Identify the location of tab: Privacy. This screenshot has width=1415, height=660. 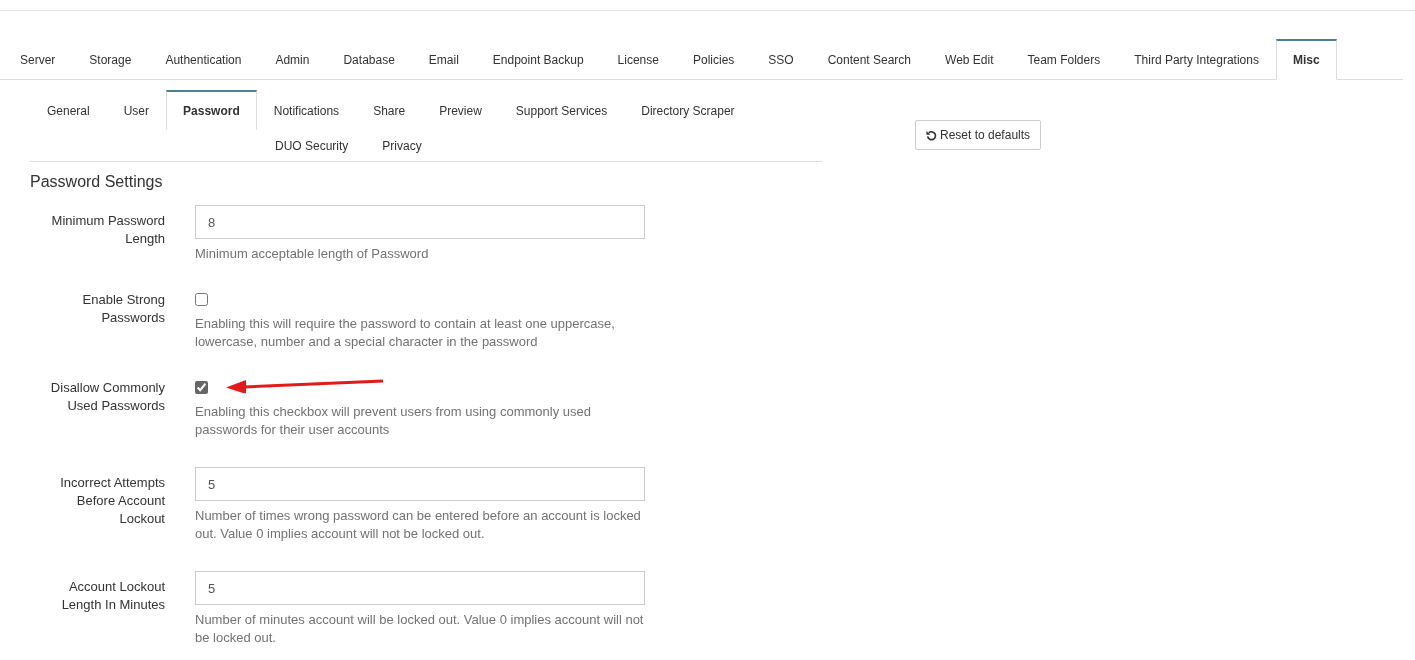
(402, 145).